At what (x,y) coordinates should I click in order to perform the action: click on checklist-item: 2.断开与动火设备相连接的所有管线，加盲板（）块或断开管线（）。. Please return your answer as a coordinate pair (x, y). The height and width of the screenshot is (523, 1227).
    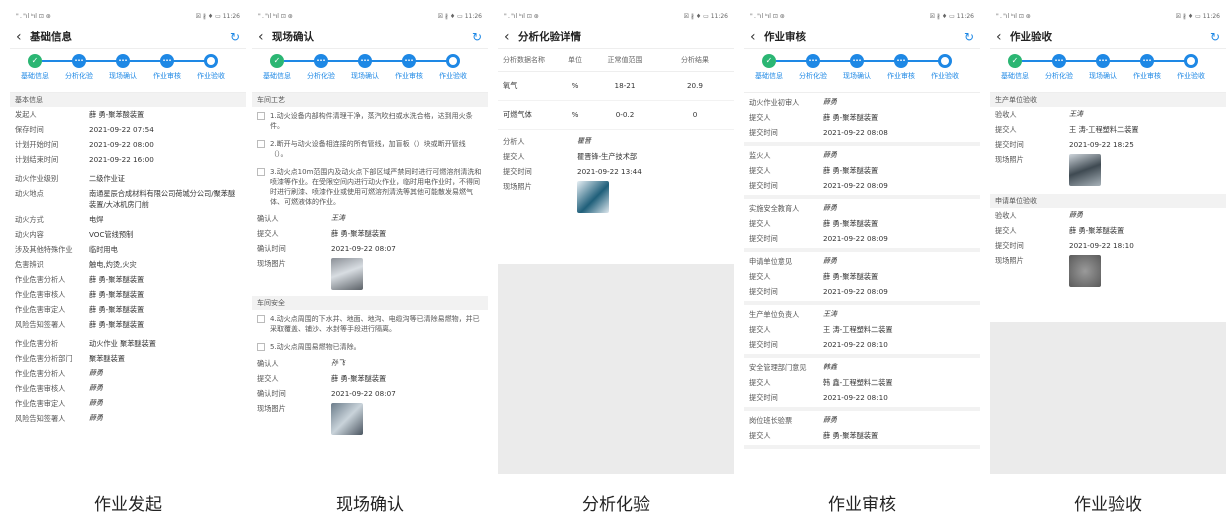
    Looking at the image, I should click on (370, 149).